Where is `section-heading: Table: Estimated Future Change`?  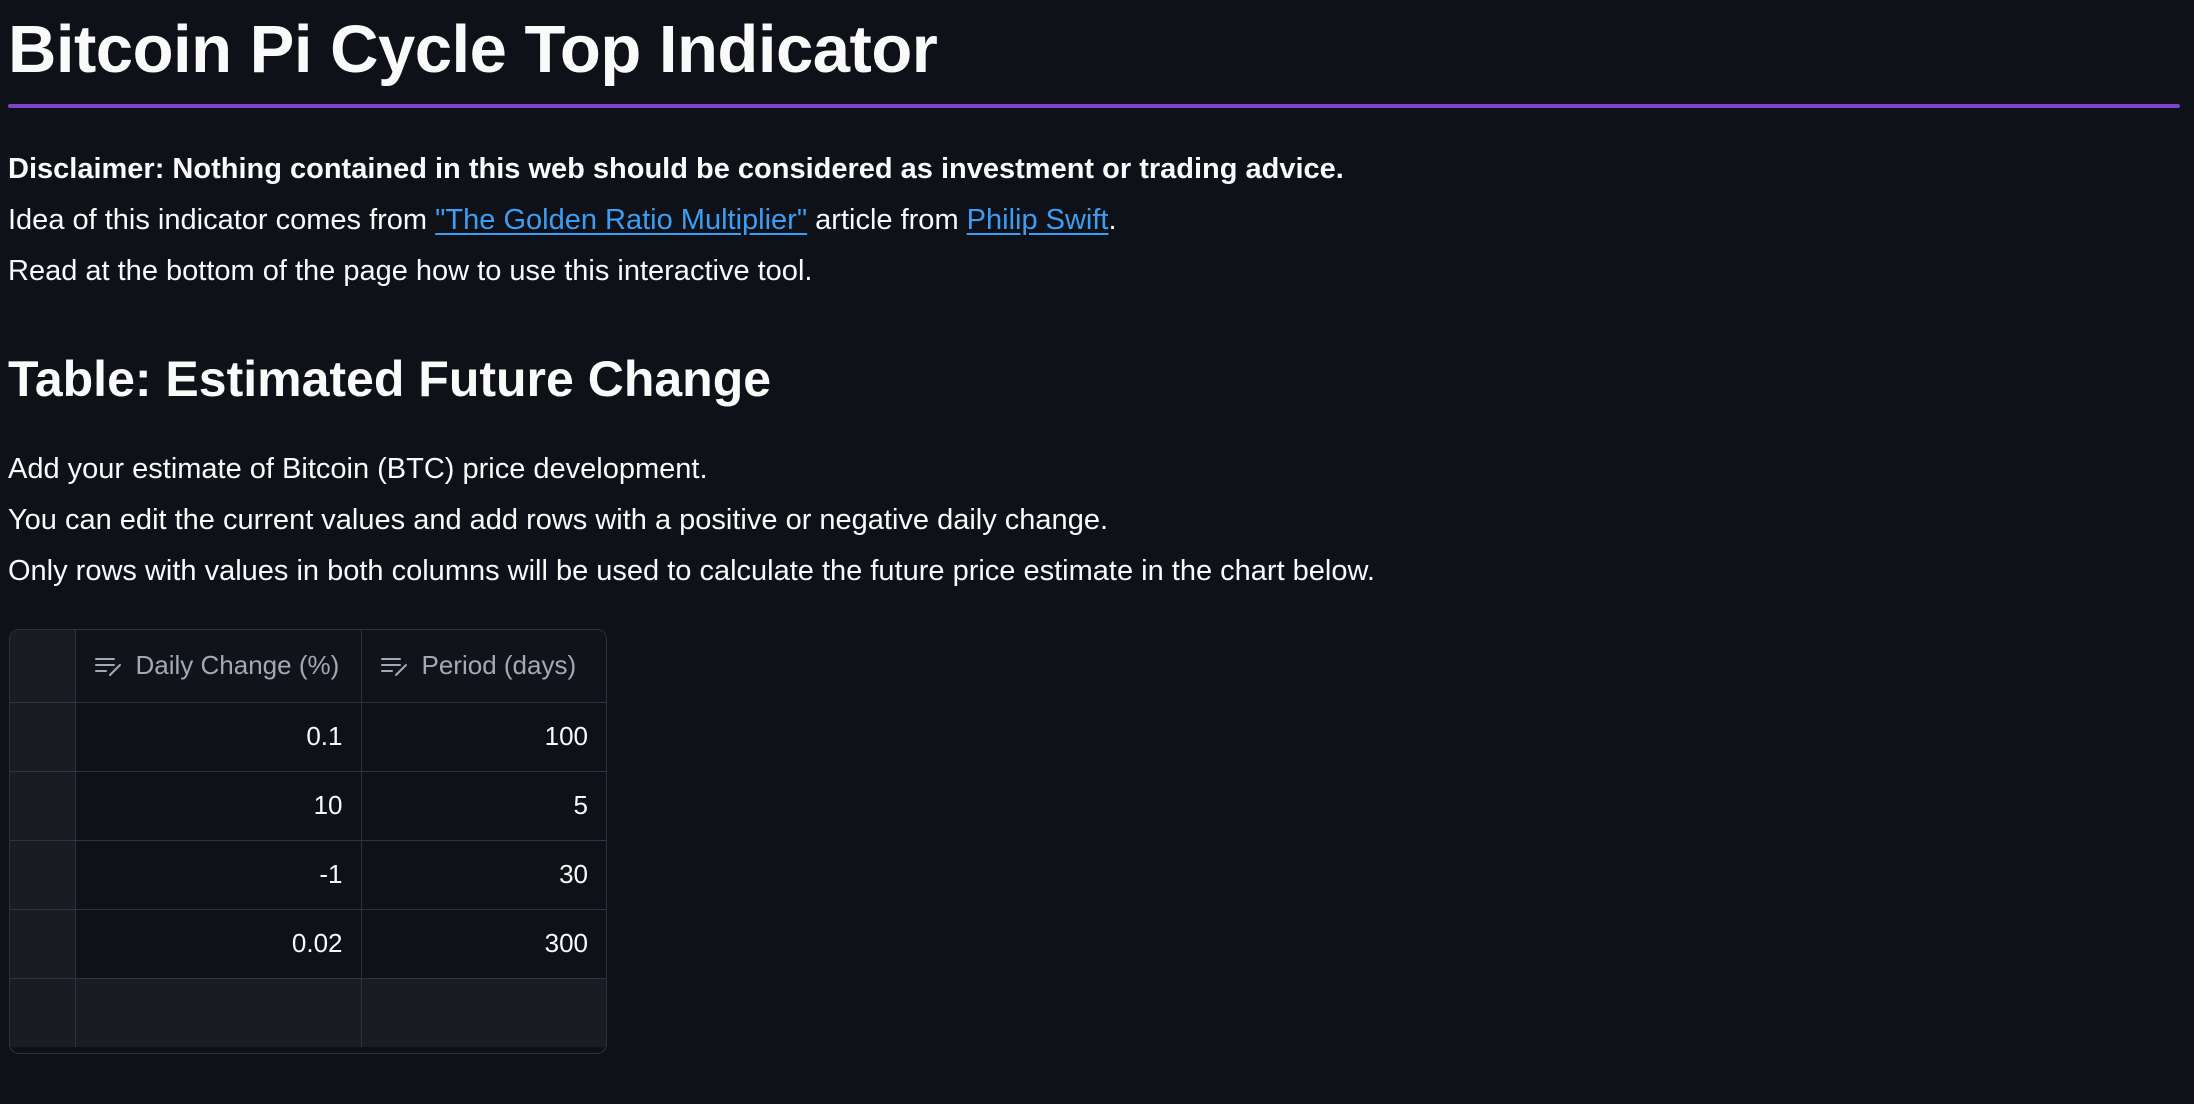
section-heading: Table: Estimated Future Change is located at coordinates (390, 379).